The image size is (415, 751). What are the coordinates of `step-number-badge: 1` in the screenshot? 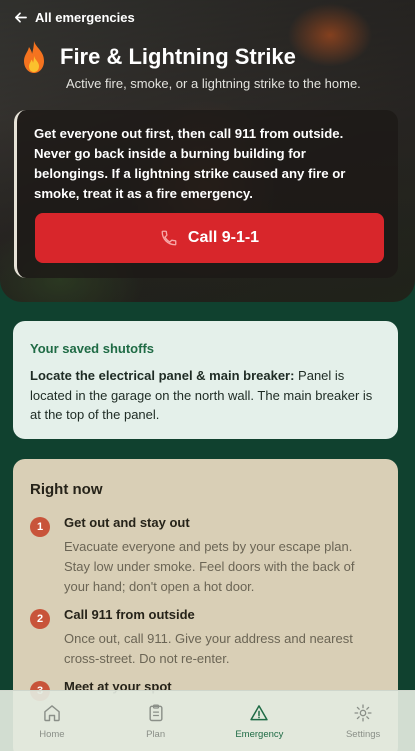 It's located at (40, 527).